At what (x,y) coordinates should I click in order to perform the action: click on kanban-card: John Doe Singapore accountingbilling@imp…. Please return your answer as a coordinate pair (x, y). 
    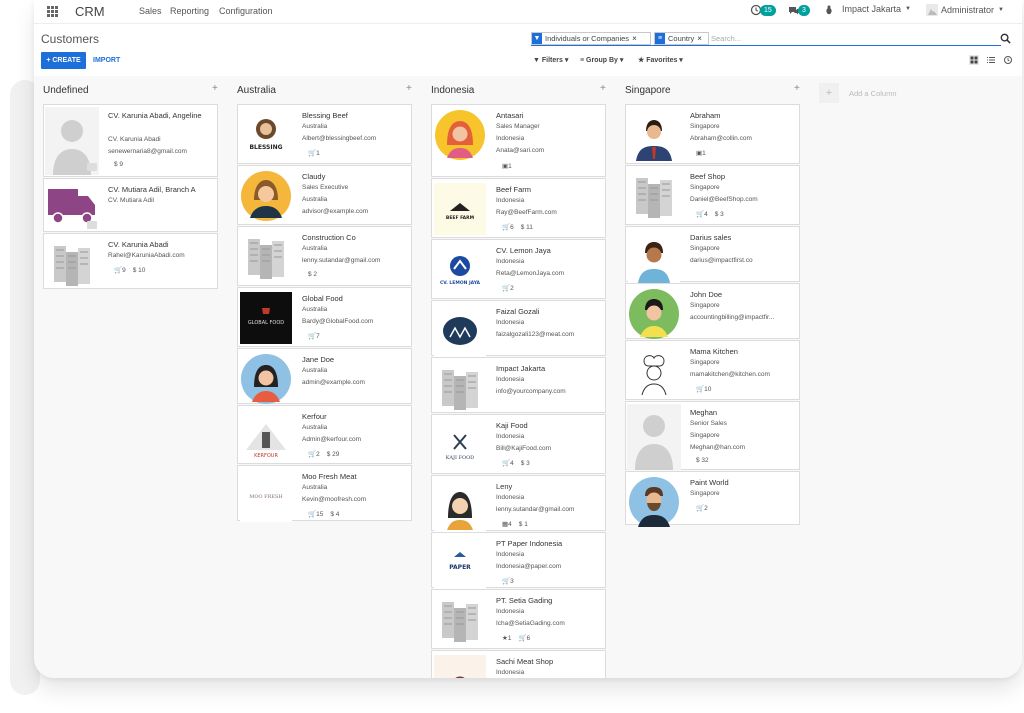
    Looking at the image, I should click on (712, 311).